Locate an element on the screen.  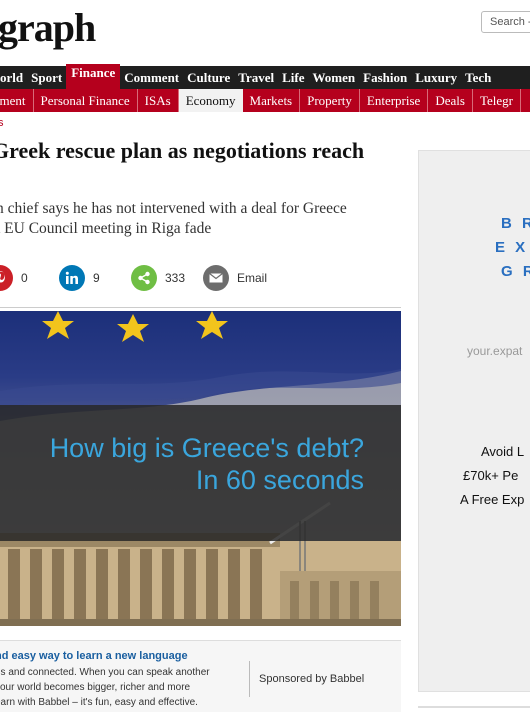
share-icon is located at coordinates (144, 278).